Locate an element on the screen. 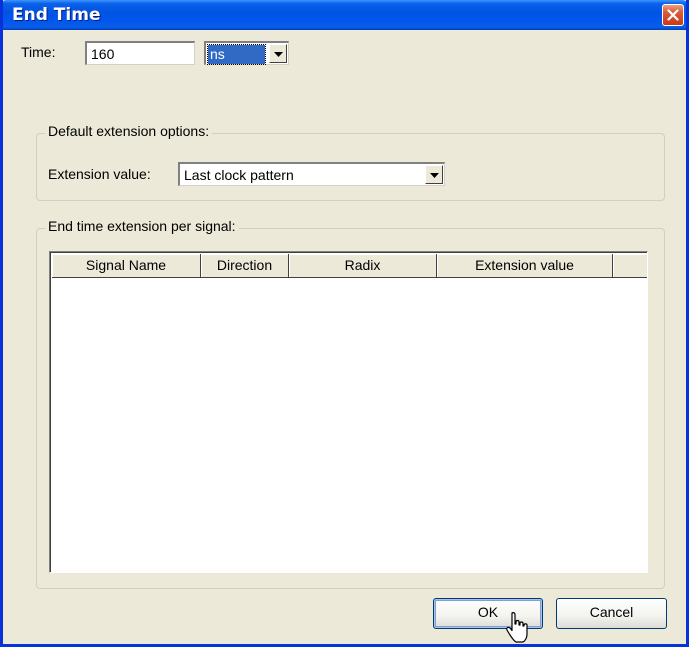  column-extension-value: Extension value is located at coordinates (525, 266).